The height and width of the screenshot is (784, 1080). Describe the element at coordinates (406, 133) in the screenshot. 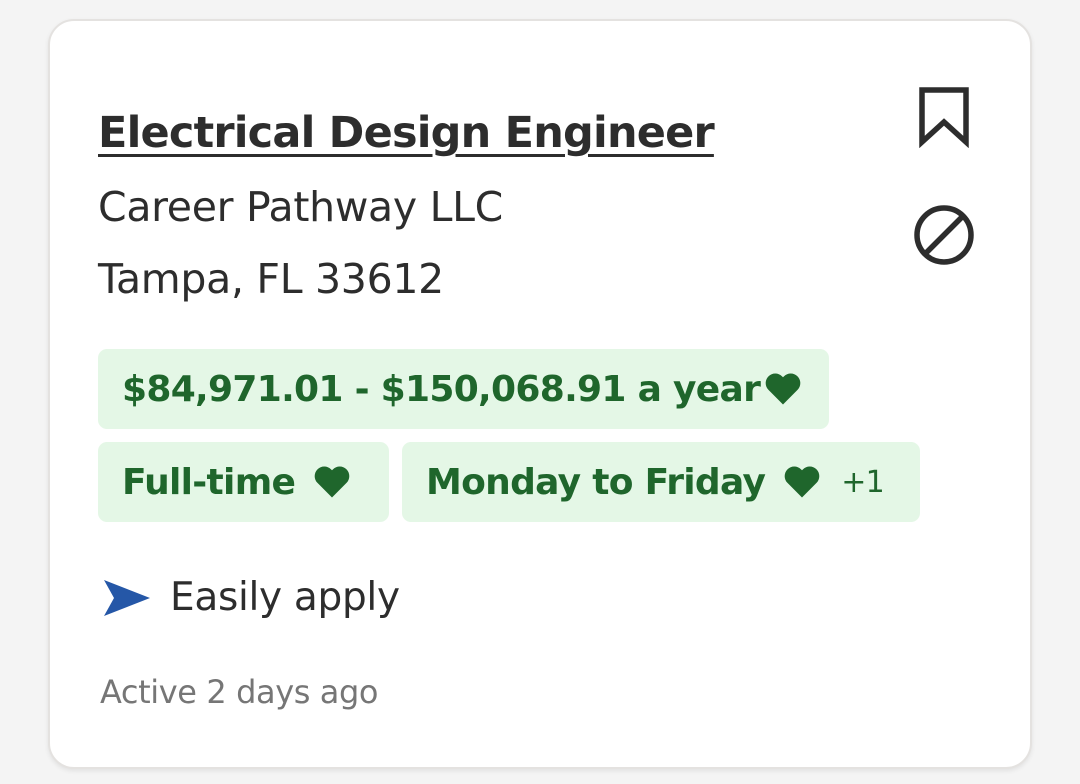

I see `job-title-link: Electrical Design Engineer` at that location.